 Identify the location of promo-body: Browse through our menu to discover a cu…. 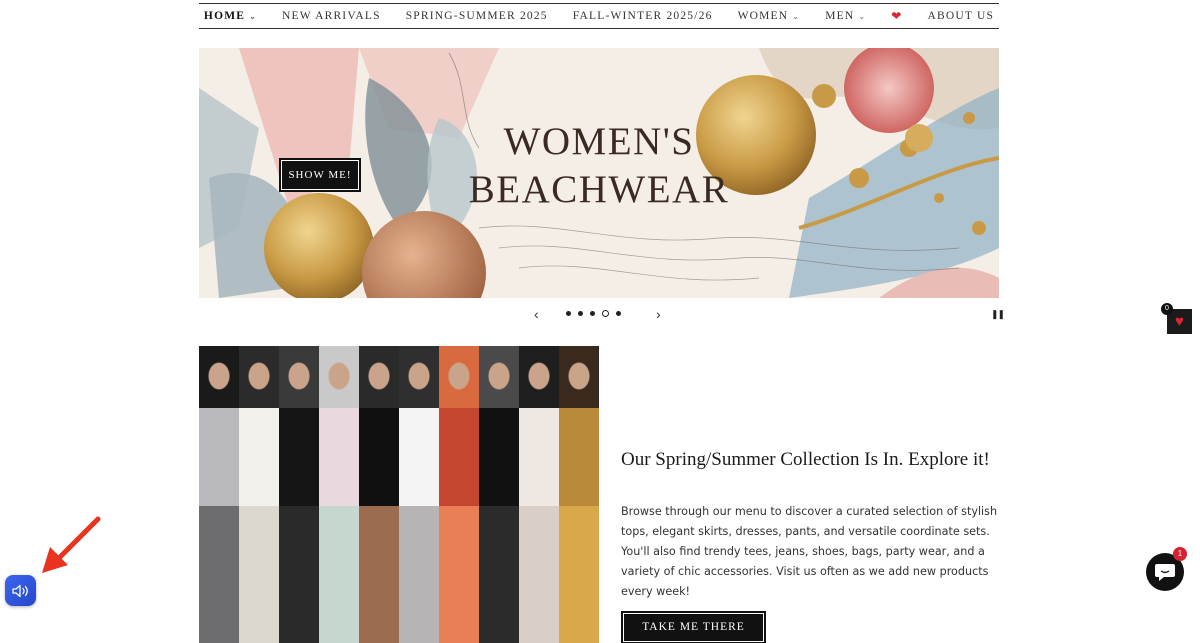
(809, 551).